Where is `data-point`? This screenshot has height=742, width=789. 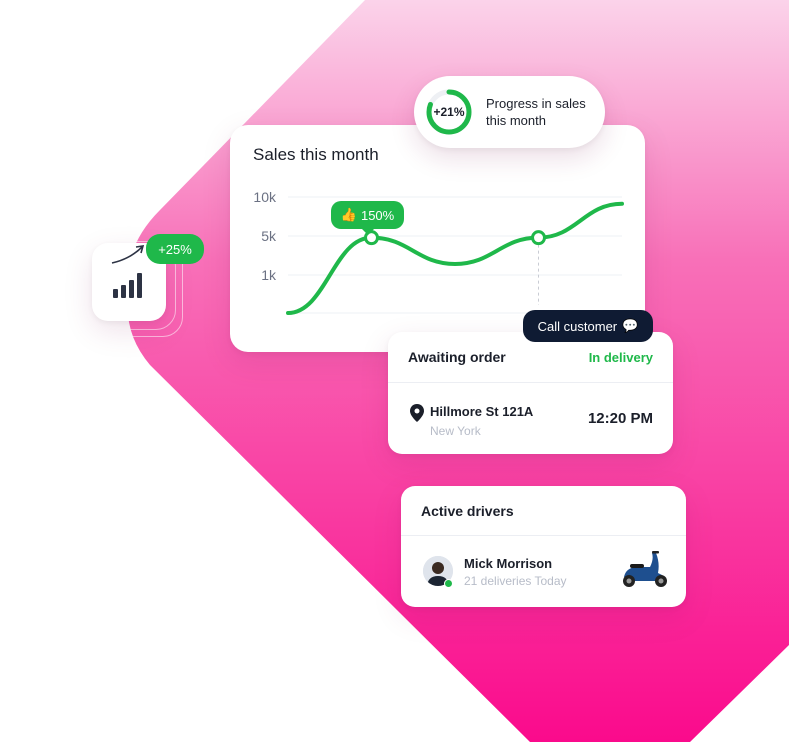
data-point is located at coordinates (538, 238).